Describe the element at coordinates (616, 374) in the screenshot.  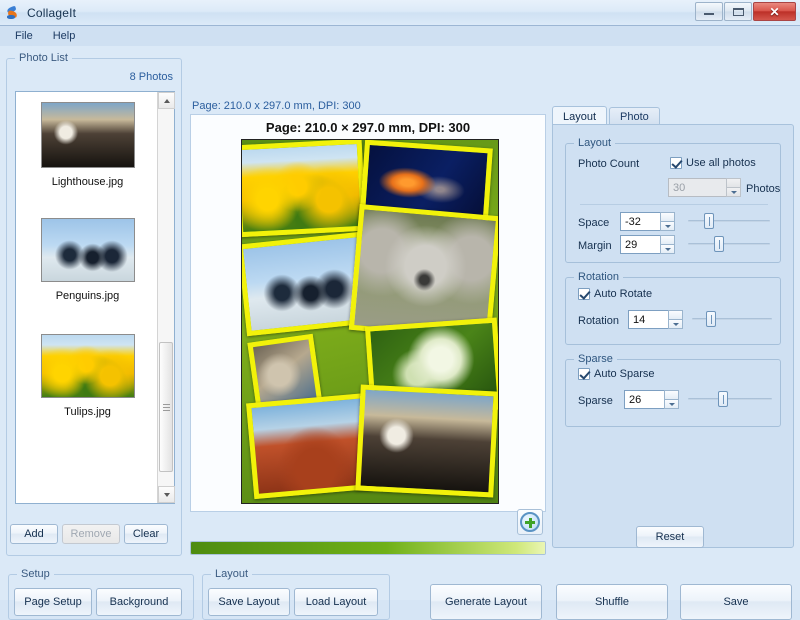
I see `auto-sparse-checkbox: Auto Sparse` at that location.